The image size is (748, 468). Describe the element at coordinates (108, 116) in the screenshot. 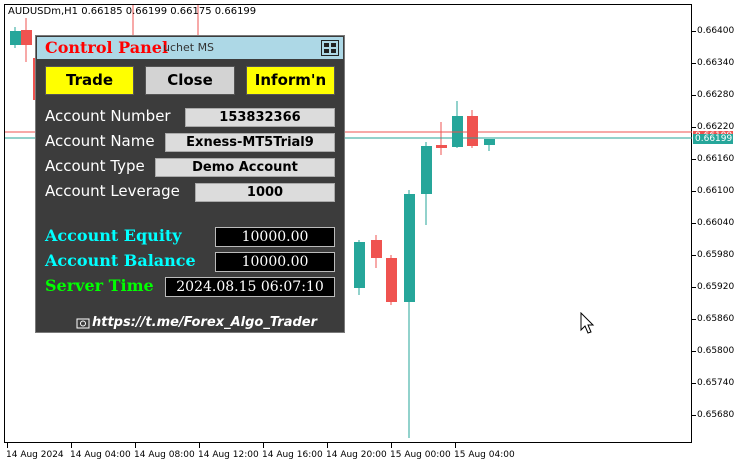

I see `account-number-label: Account Number` at that location.